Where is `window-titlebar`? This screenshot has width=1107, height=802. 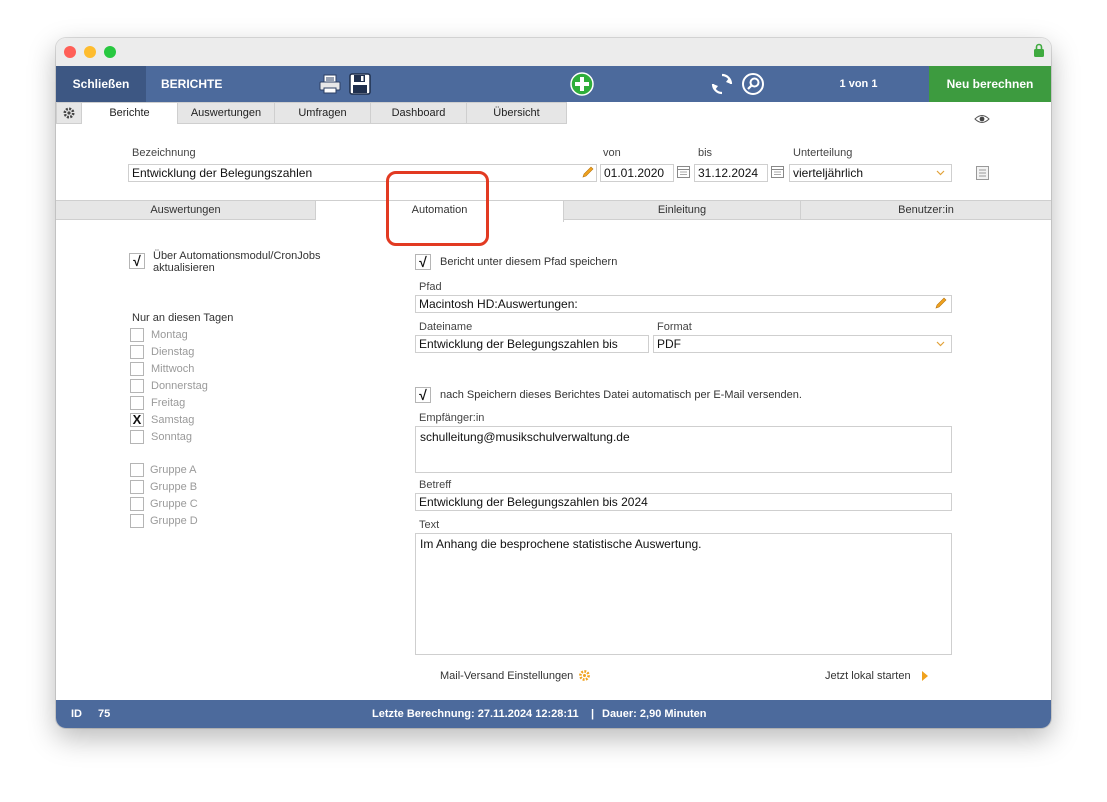
window-titlebar is located at coordinates (553, 52).